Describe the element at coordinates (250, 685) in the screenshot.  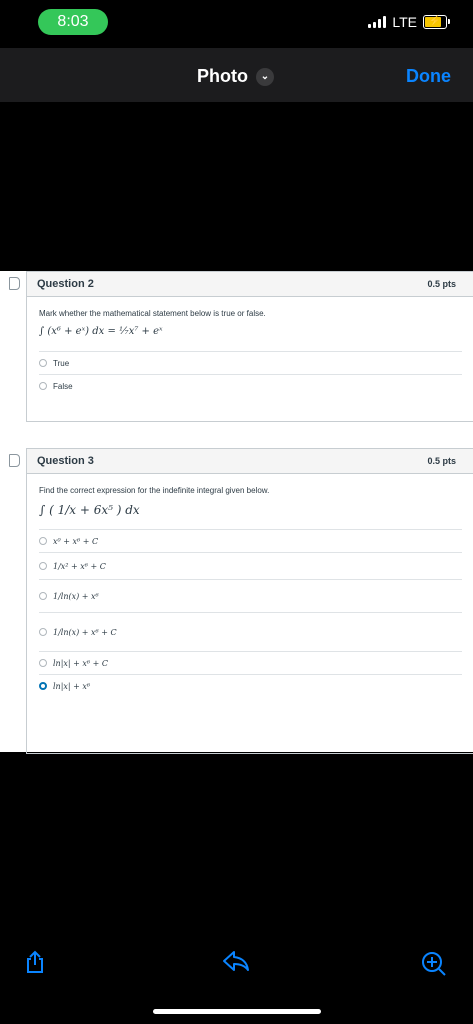
I see `answer-option-selected: ln|x| + x⁶` at that location.